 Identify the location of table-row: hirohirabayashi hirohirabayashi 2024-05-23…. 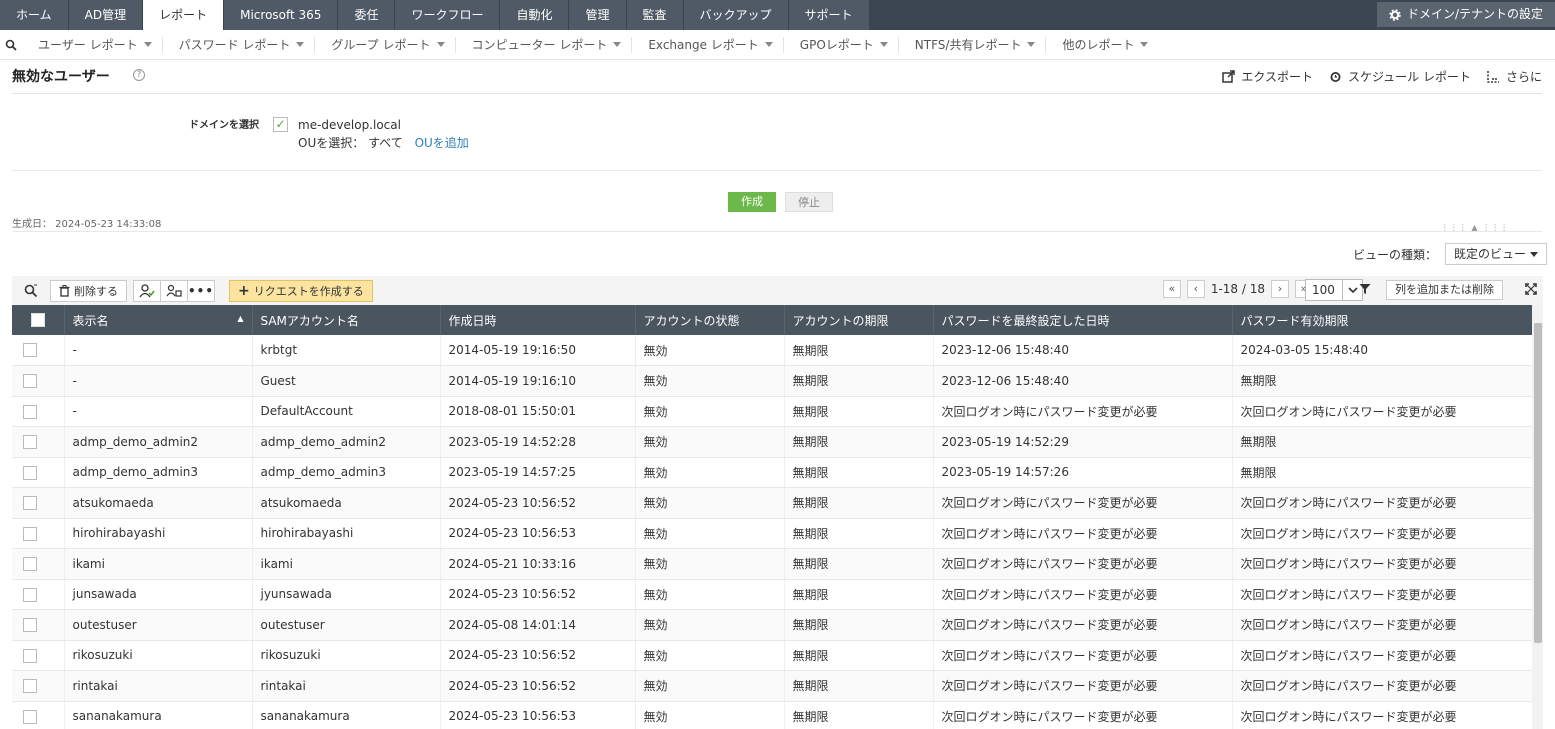
(772, 533).